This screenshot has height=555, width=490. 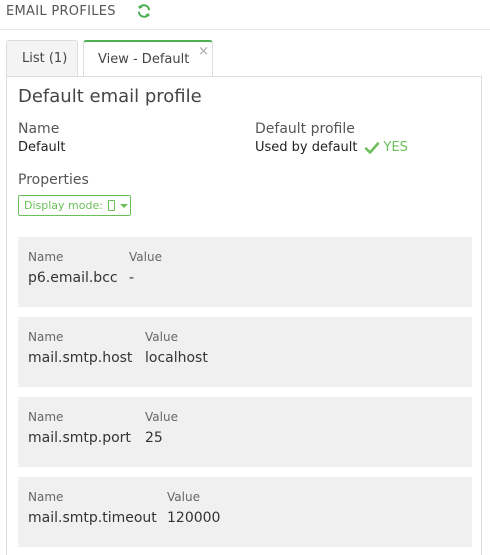 I want to click on page-header: EMAIL PROFILES, so click(x=245, y=15).